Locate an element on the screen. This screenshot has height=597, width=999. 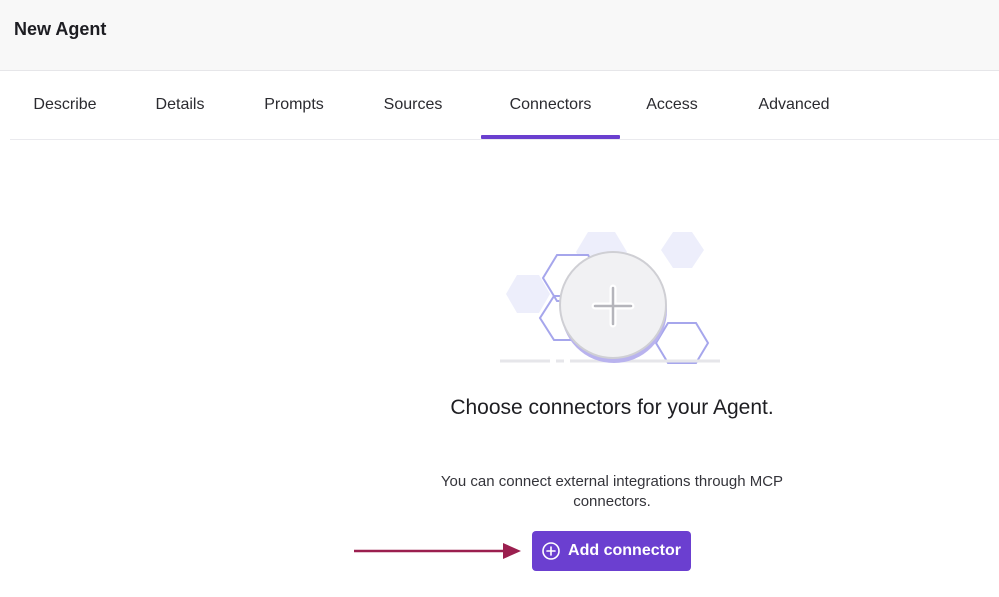
tab-advanced: Advanced is located at coordinates (794, 105).